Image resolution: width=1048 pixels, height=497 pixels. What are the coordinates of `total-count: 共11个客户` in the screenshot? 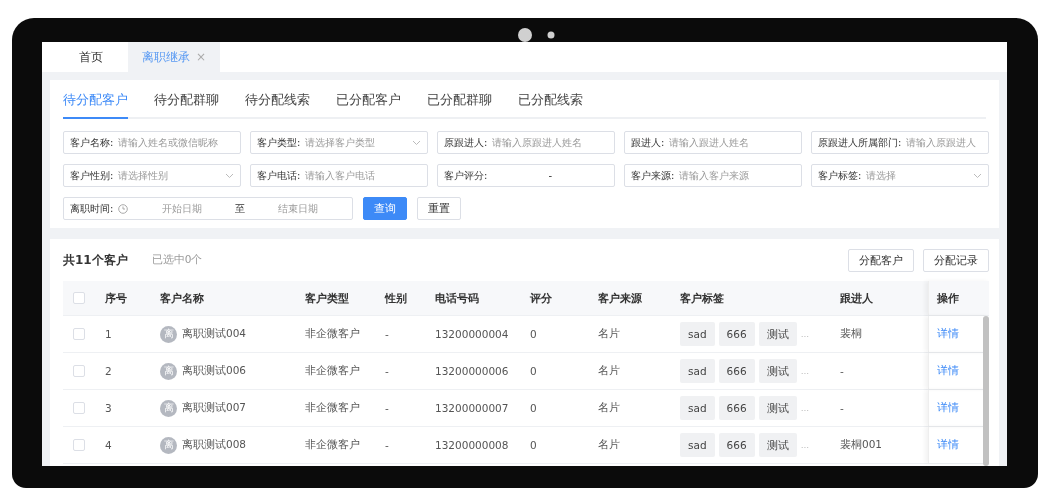 It's located at (95, 260).